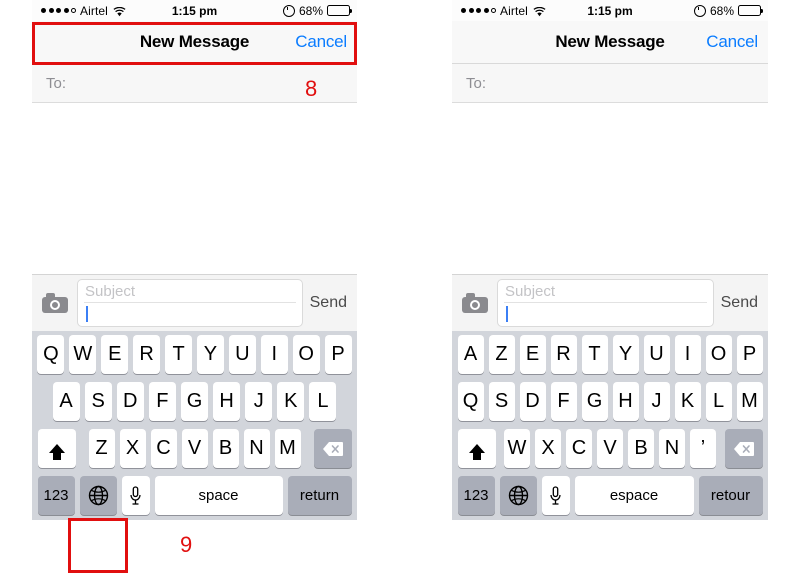 Image resolution: width=800 pixels, height=573 pixels. What do you see at coordinates (730, 495) in the screenshot?
I see `return-key: retour` at bounding box center [730, 495].